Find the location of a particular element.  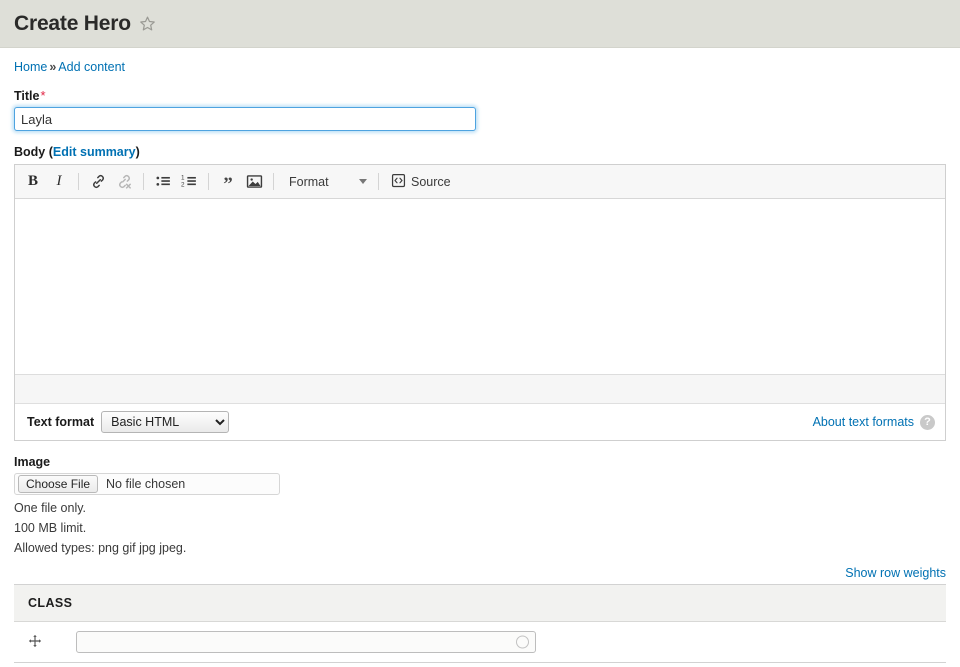

class-column-header: CLASS is located at coordinates (480, 603).